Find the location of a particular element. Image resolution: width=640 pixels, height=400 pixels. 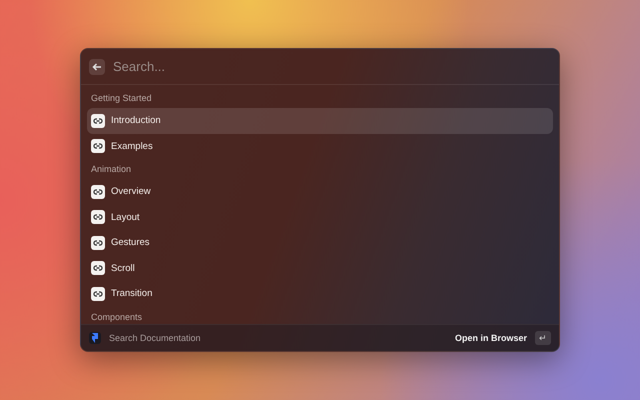

app-logo-icon is located at coordinates (95, 338).